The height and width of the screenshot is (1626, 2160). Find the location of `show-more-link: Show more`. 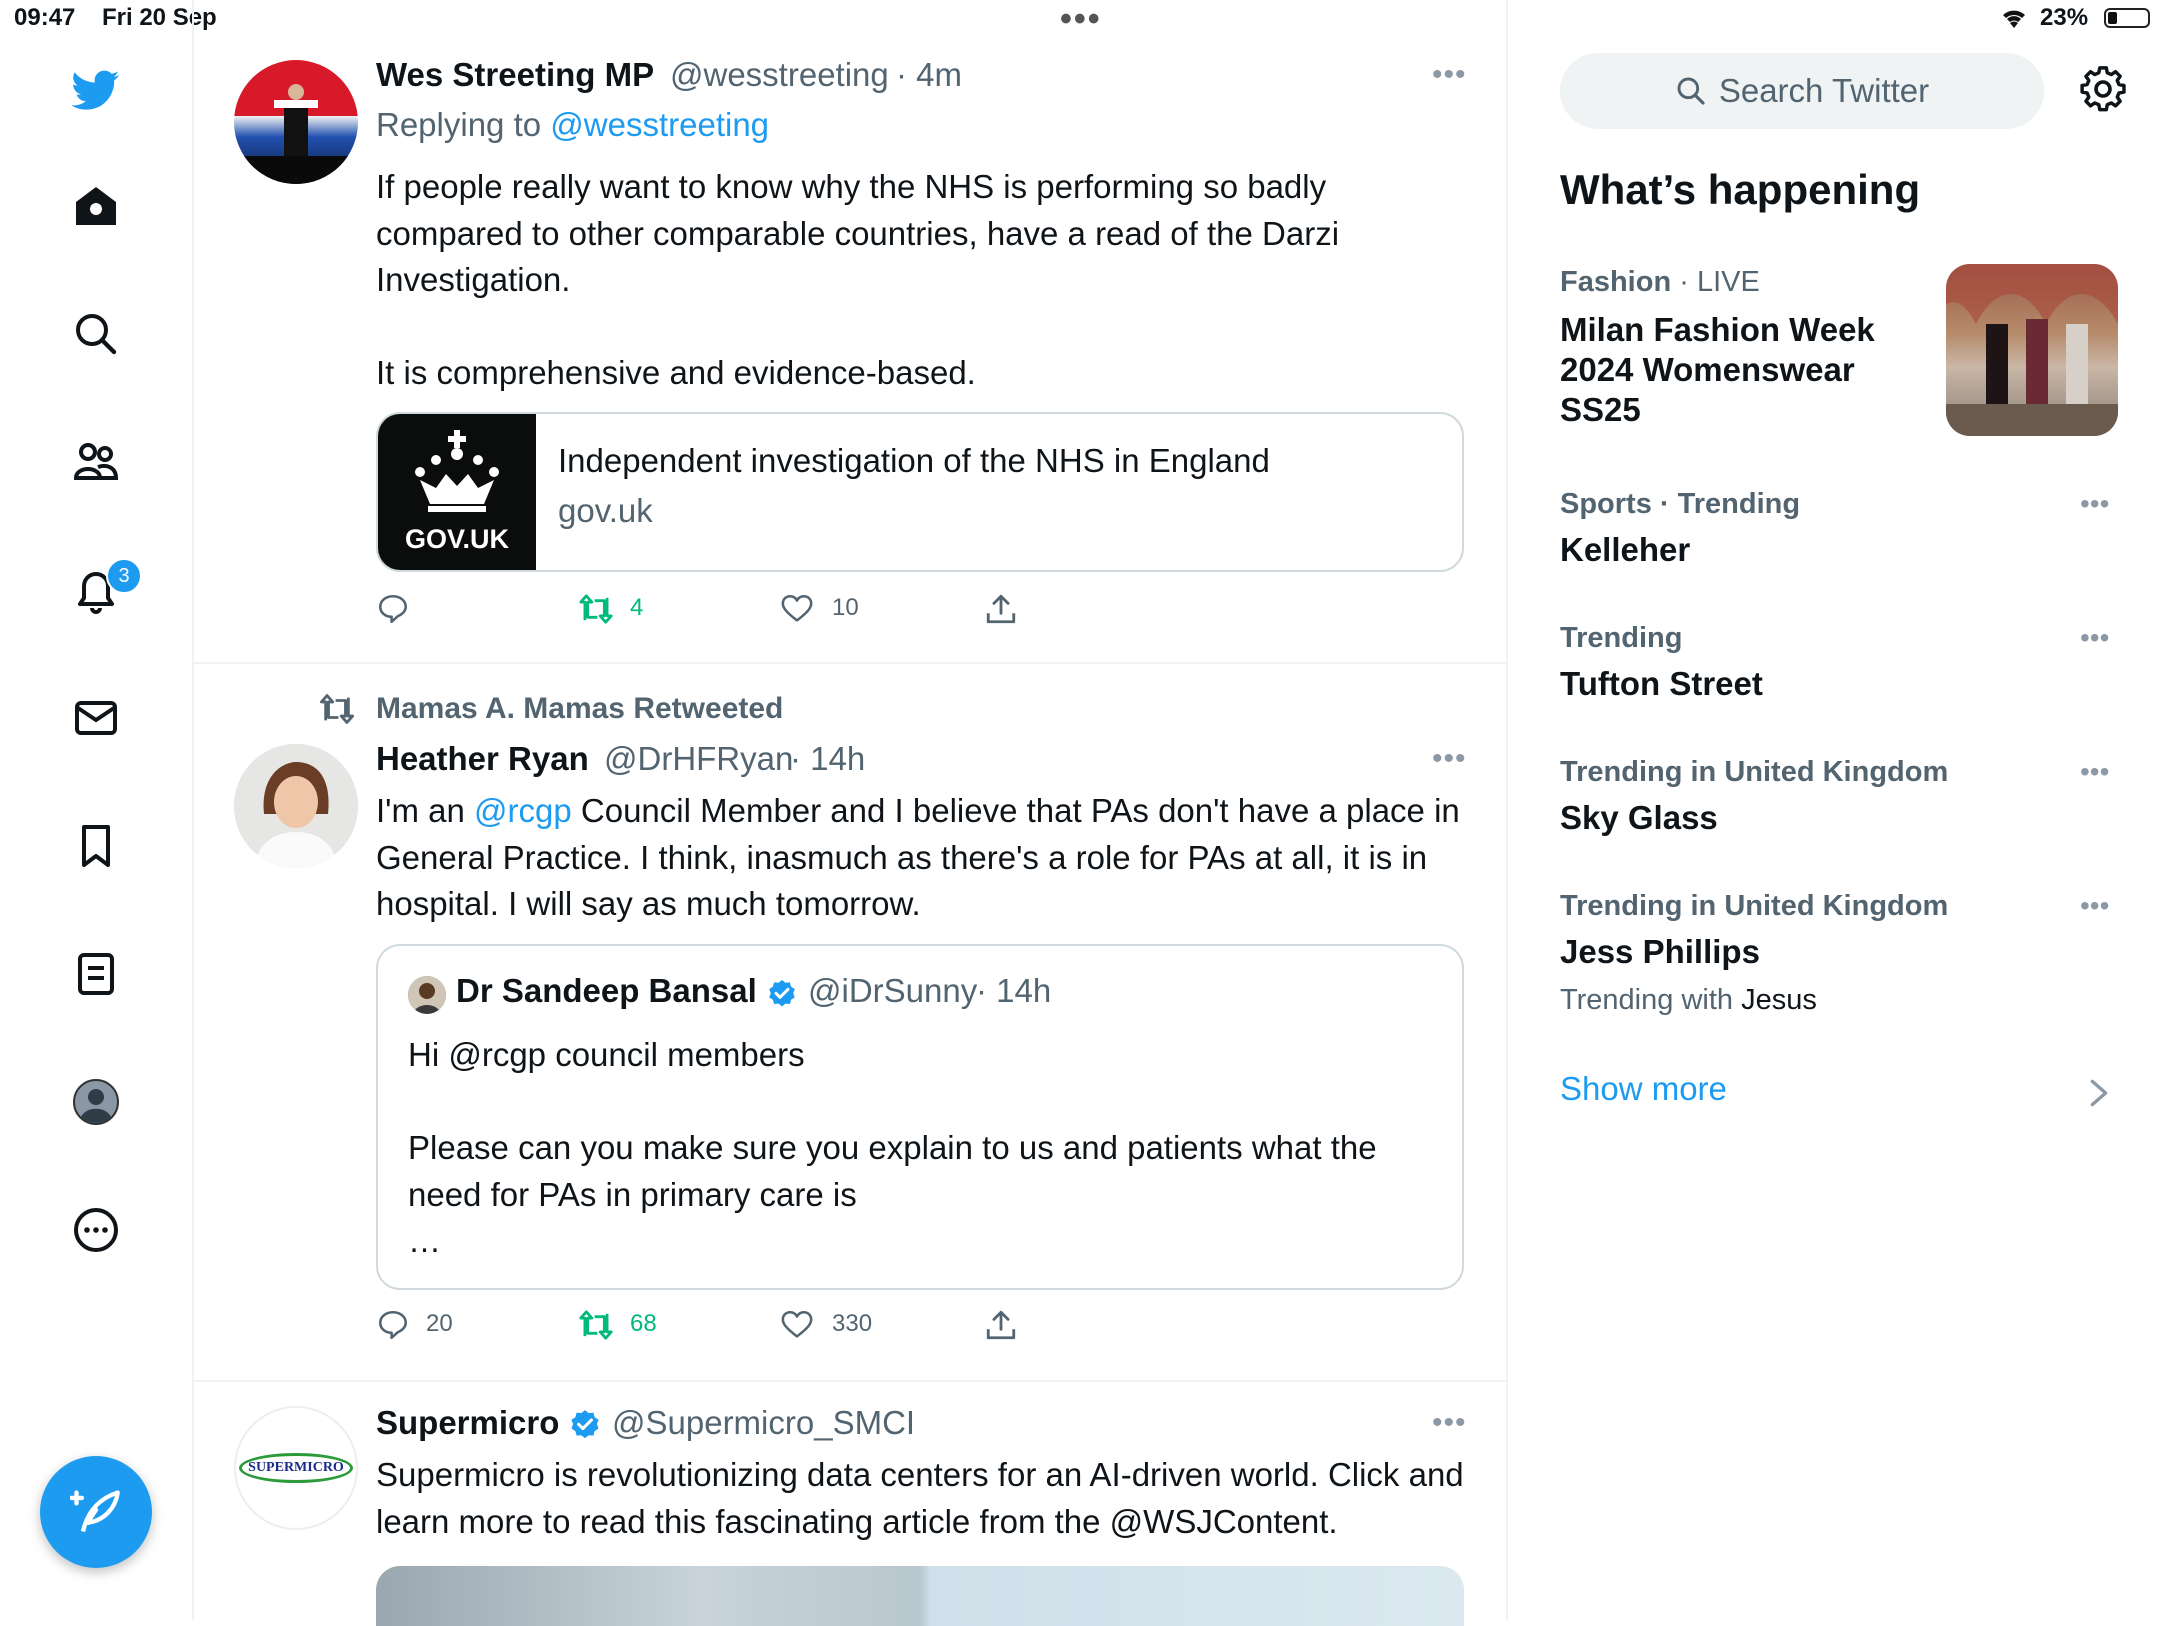

show-more-link: Show more is located at coordinates (1643, 1089).